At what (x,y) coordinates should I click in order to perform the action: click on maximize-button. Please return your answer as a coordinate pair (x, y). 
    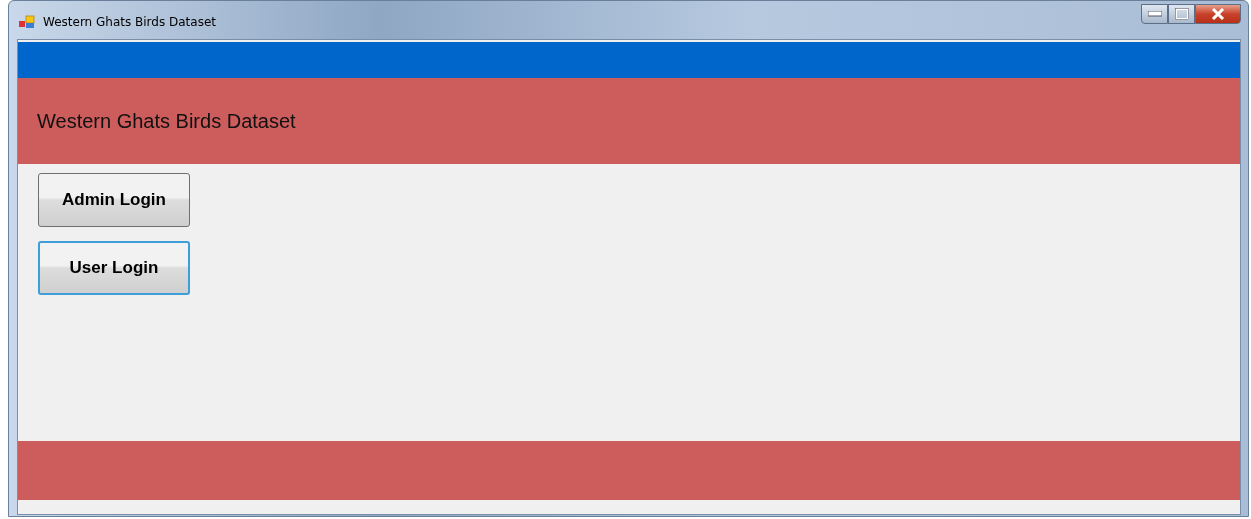
    Looking at the image, I should click on (1181, 14).